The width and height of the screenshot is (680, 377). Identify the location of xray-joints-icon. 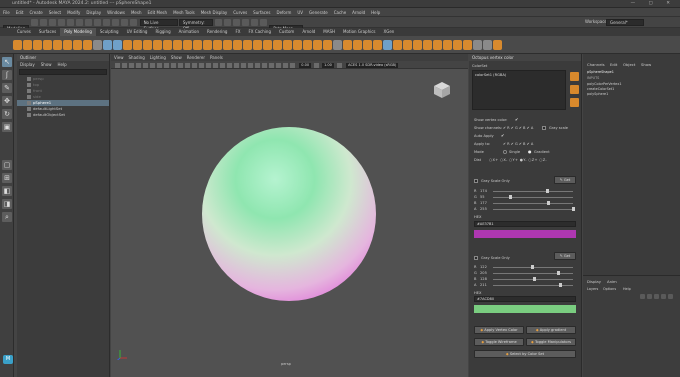
(278, 65).